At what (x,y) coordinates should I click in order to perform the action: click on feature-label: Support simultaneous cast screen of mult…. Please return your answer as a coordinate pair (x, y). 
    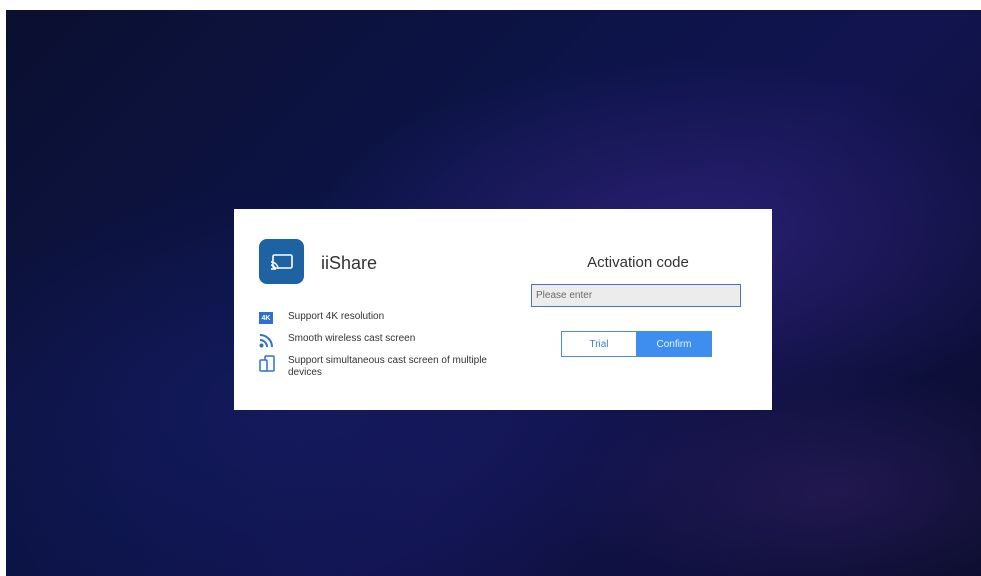
    Looking at the image, I should click on (387, 366).